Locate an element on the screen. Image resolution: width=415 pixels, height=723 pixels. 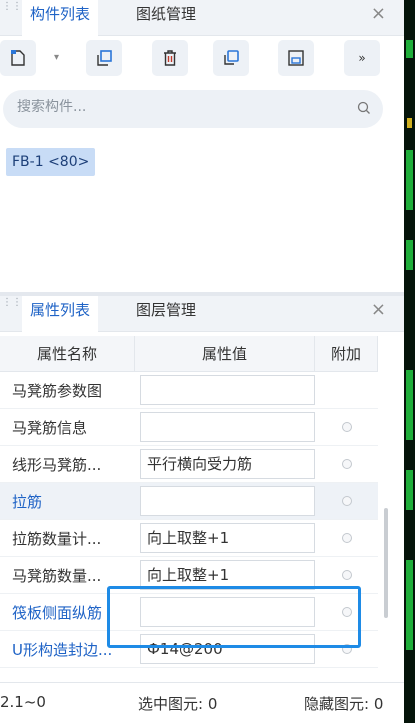
property-name: 马凳筋信息 is located at coordinates (50, 427).